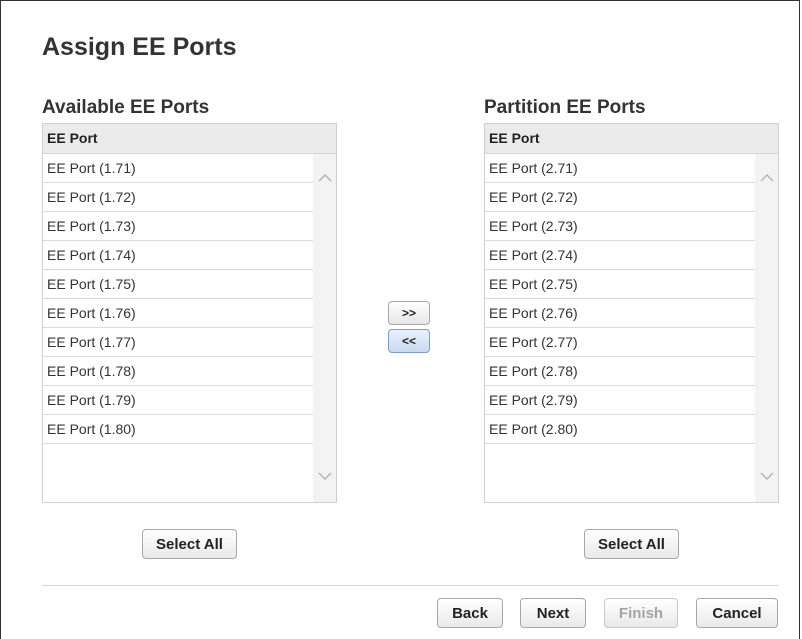  I want to click on list-item: EE Port (1.73), so click(178, 226).